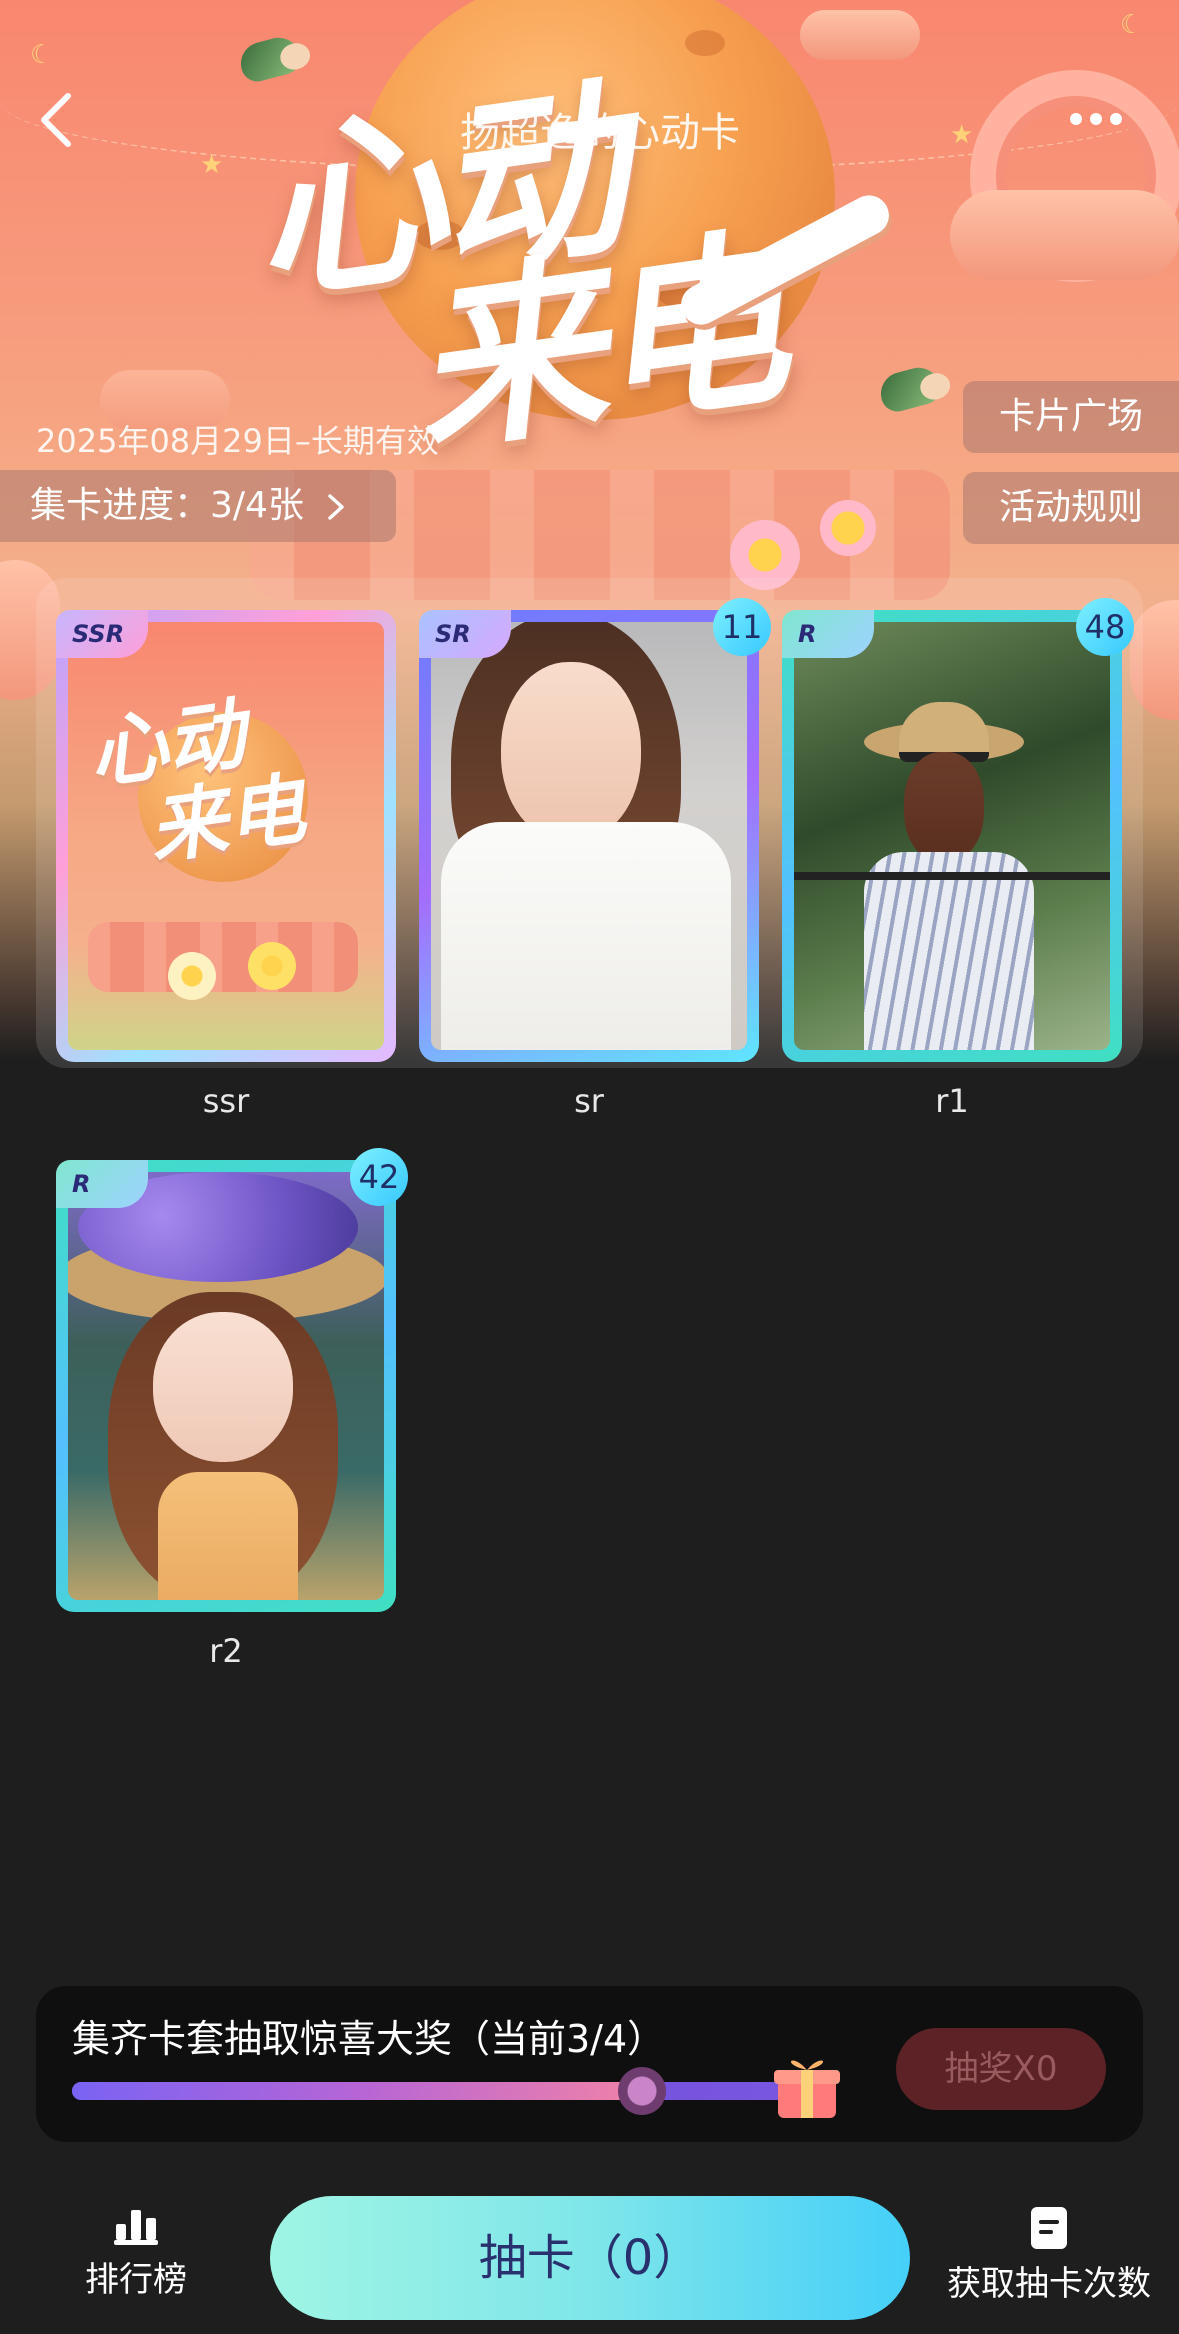 The image size is (1179, 2334). Describe the element at coordinates (226, 1101) in the screenshot. I see `card-name: ssr` at that location.